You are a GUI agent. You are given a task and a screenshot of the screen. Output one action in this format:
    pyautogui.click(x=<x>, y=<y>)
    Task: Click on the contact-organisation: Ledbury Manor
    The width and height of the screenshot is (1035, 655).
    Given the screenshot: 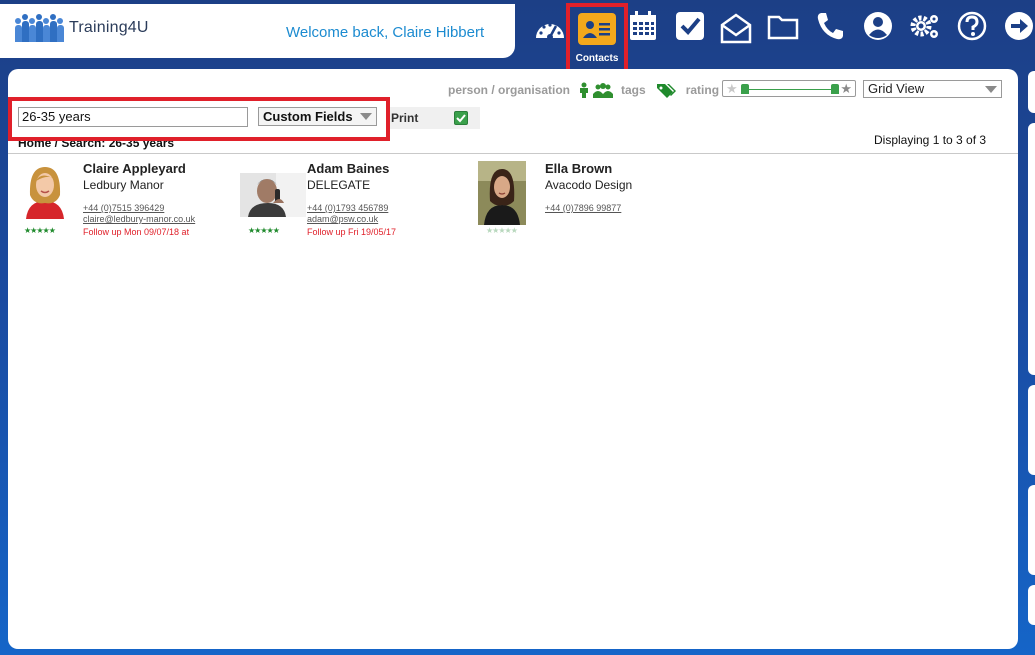 What is the action you would take?
    pyautogui.click(x=123, y=185)
    